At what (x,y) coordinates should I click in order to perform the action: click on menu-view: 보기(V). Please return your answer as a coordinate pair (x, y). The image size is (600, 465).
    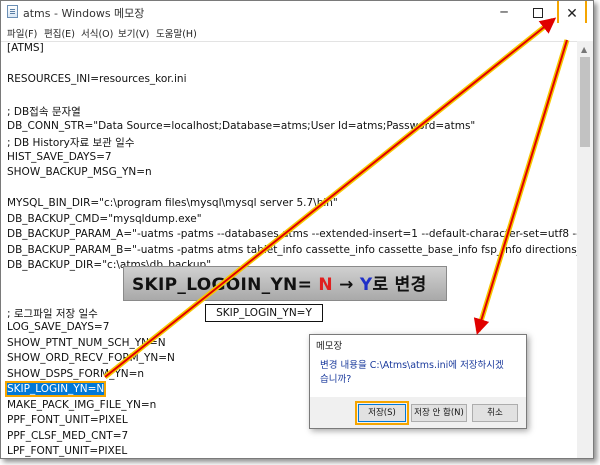
    Looking at the image, I should click on (133, 33).